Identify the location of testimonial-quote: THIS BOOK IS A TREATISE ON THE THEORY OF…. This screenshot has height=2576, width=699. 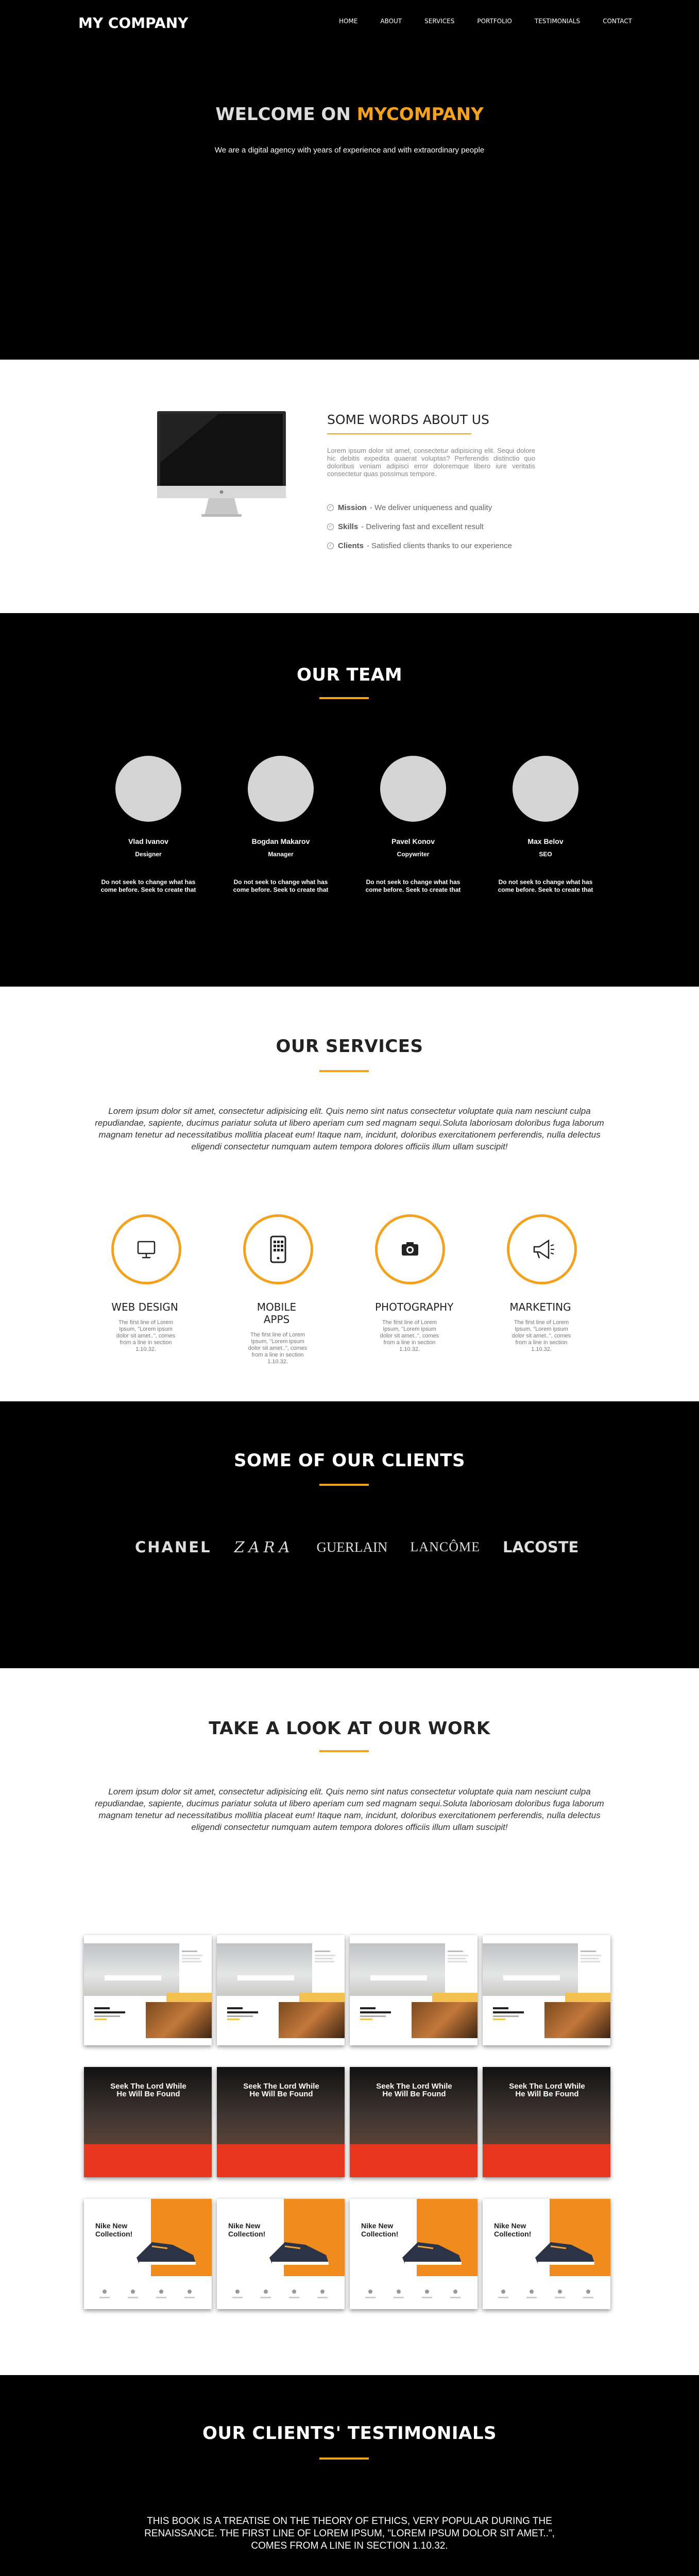
(349, 2533).